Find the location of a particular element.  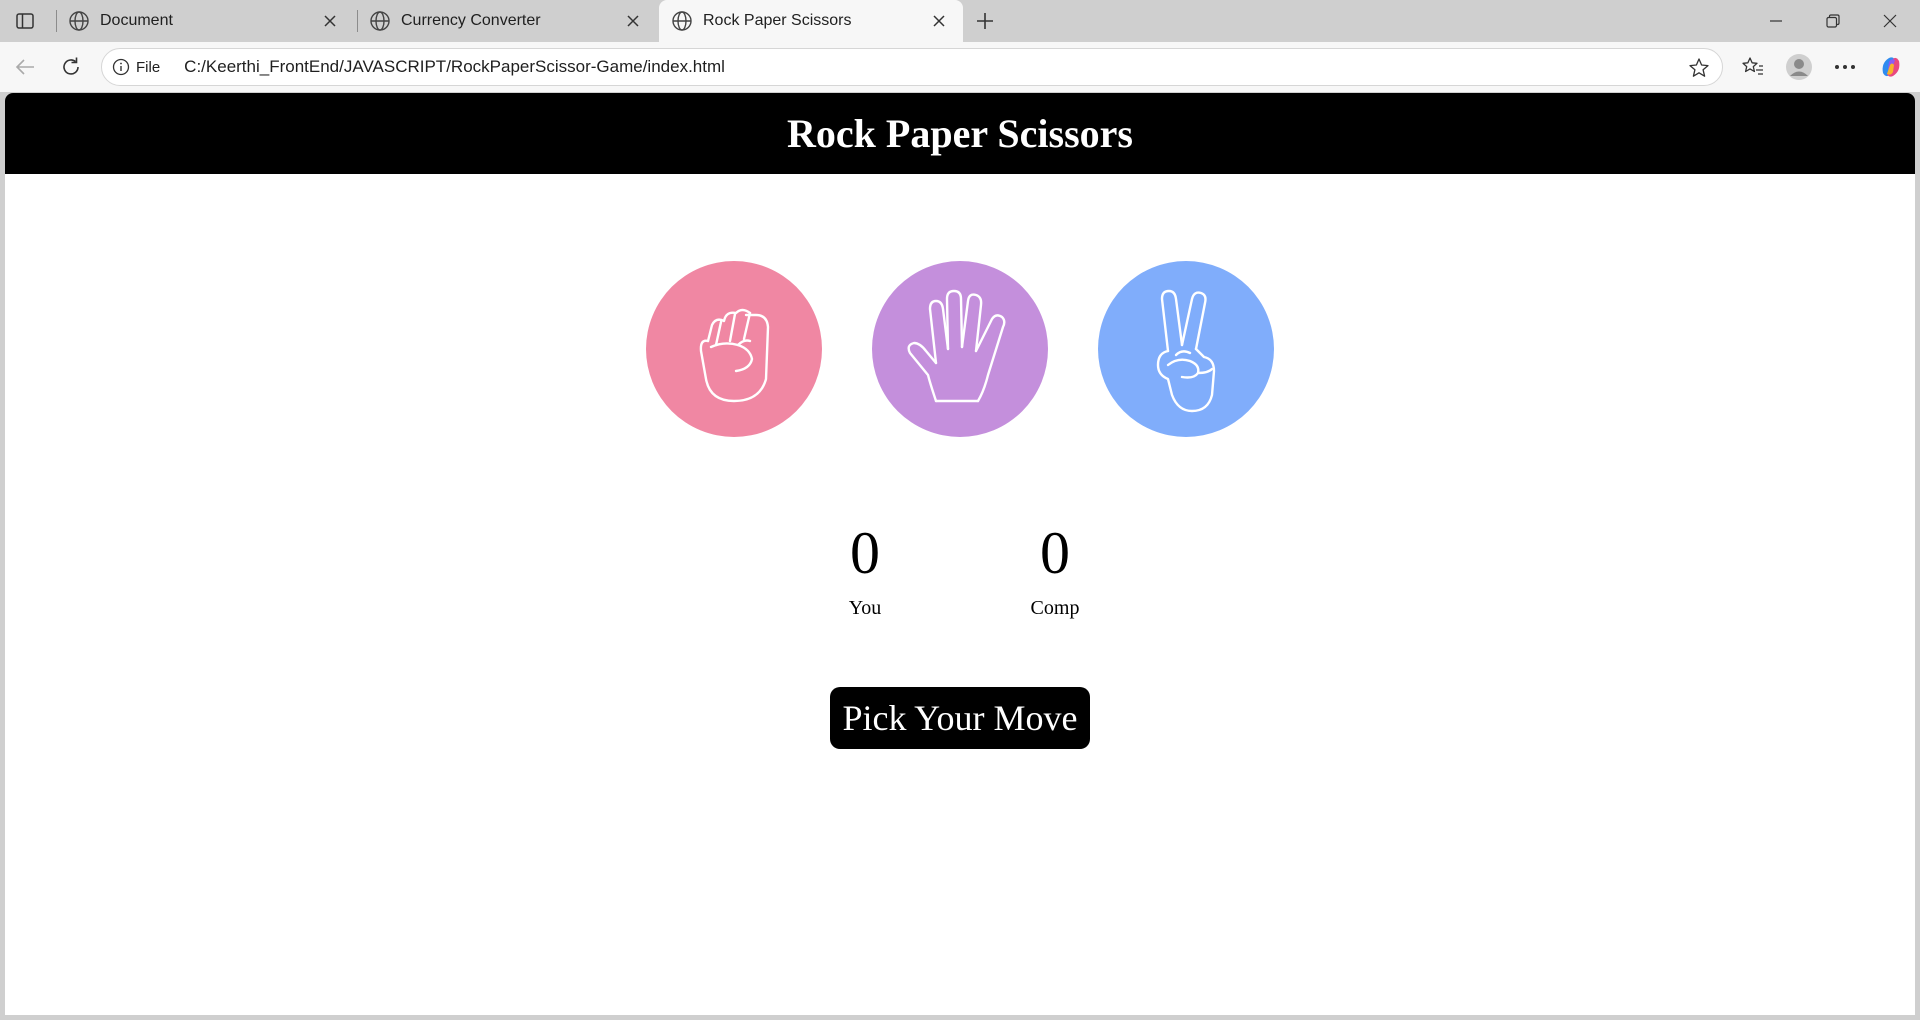

scissors-hand-icon is located at coordinates (1186, 351).